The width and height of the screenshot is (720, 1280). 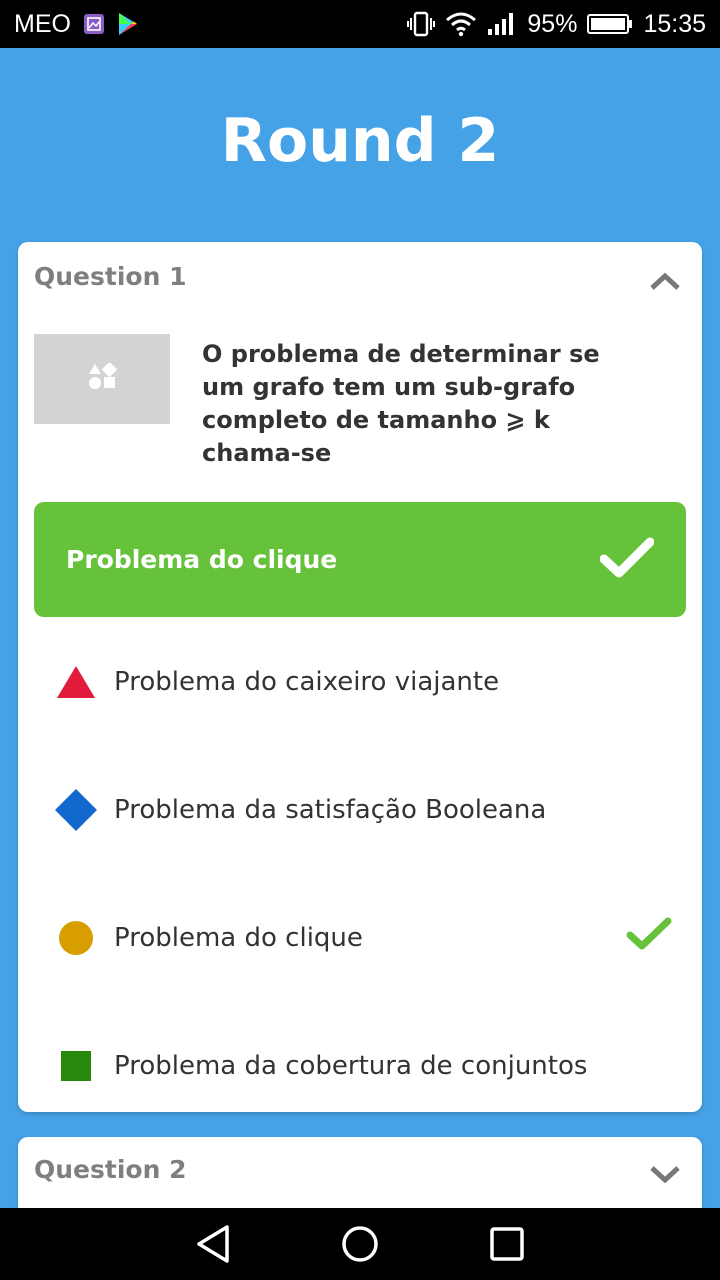 I want to click on question-image-placeholder, so click(x=102, y=379).